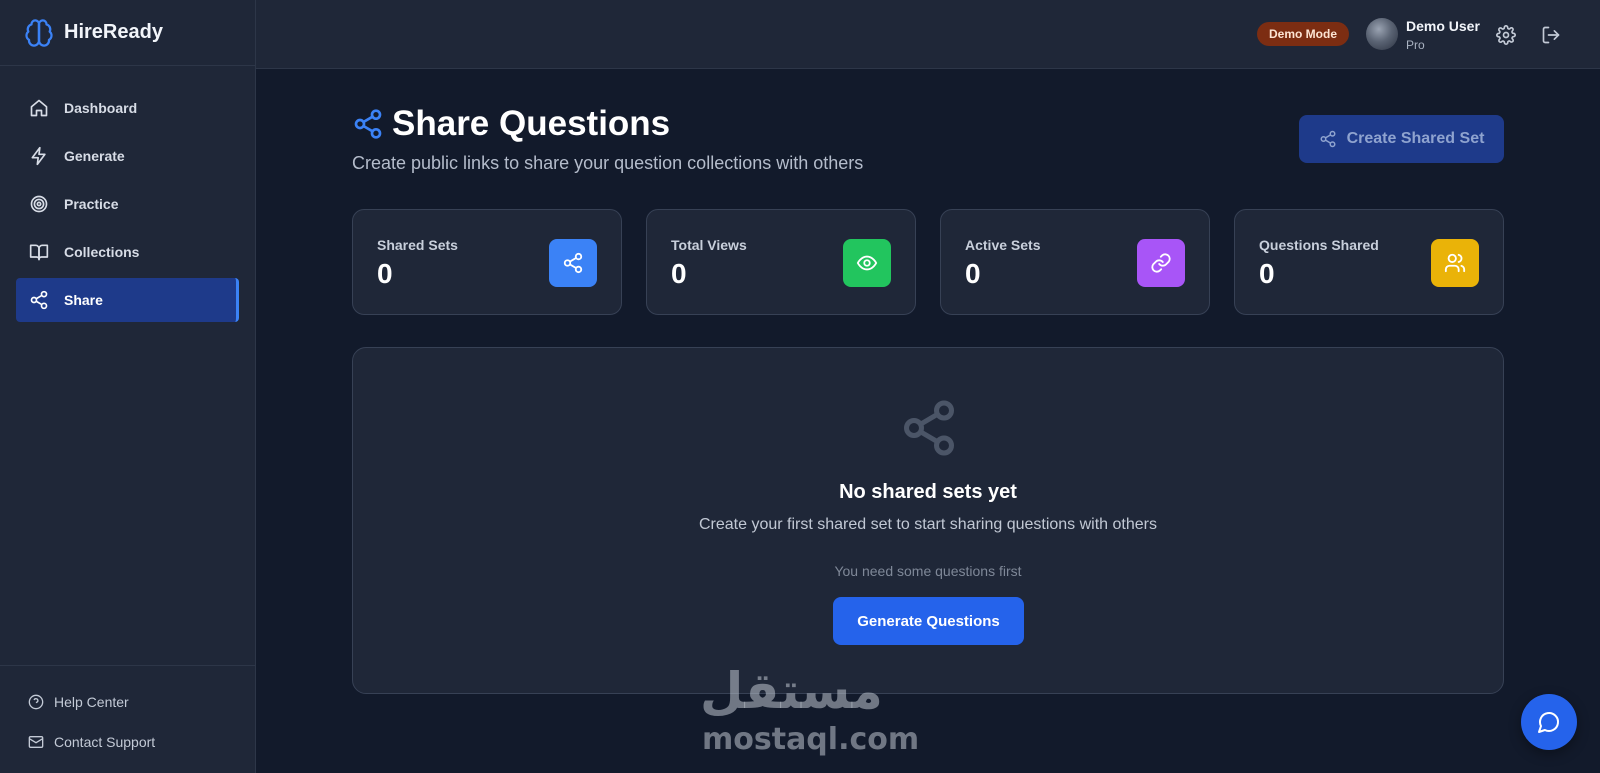 This screenshot has height=773, width=1600. What do you see at coordinates (105, 742) in the screenshot?
I see `contact-support-label: Contact Support` at bounding box center [105, 742].